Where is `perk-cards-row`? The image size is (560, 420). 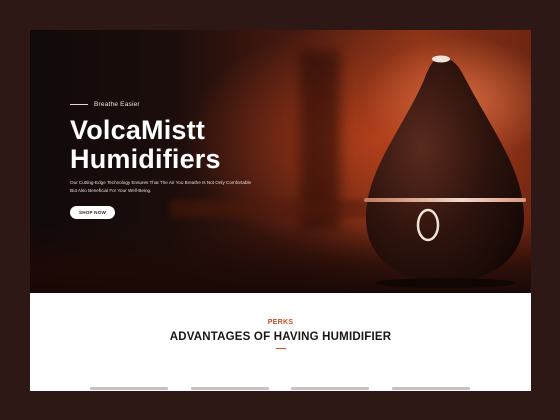
perk-cards-row is located at coordinates (280, 388).